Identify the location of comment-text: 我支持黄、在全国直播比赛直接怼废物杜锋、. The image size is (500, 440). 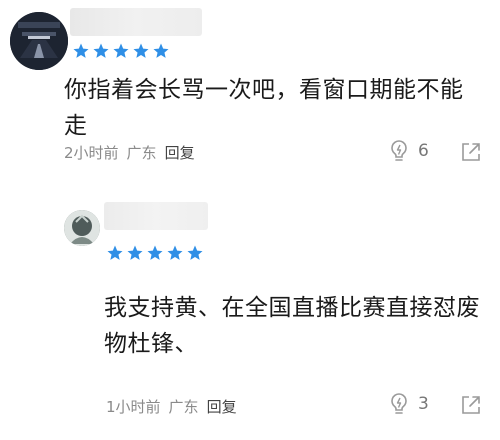
(292, 326).